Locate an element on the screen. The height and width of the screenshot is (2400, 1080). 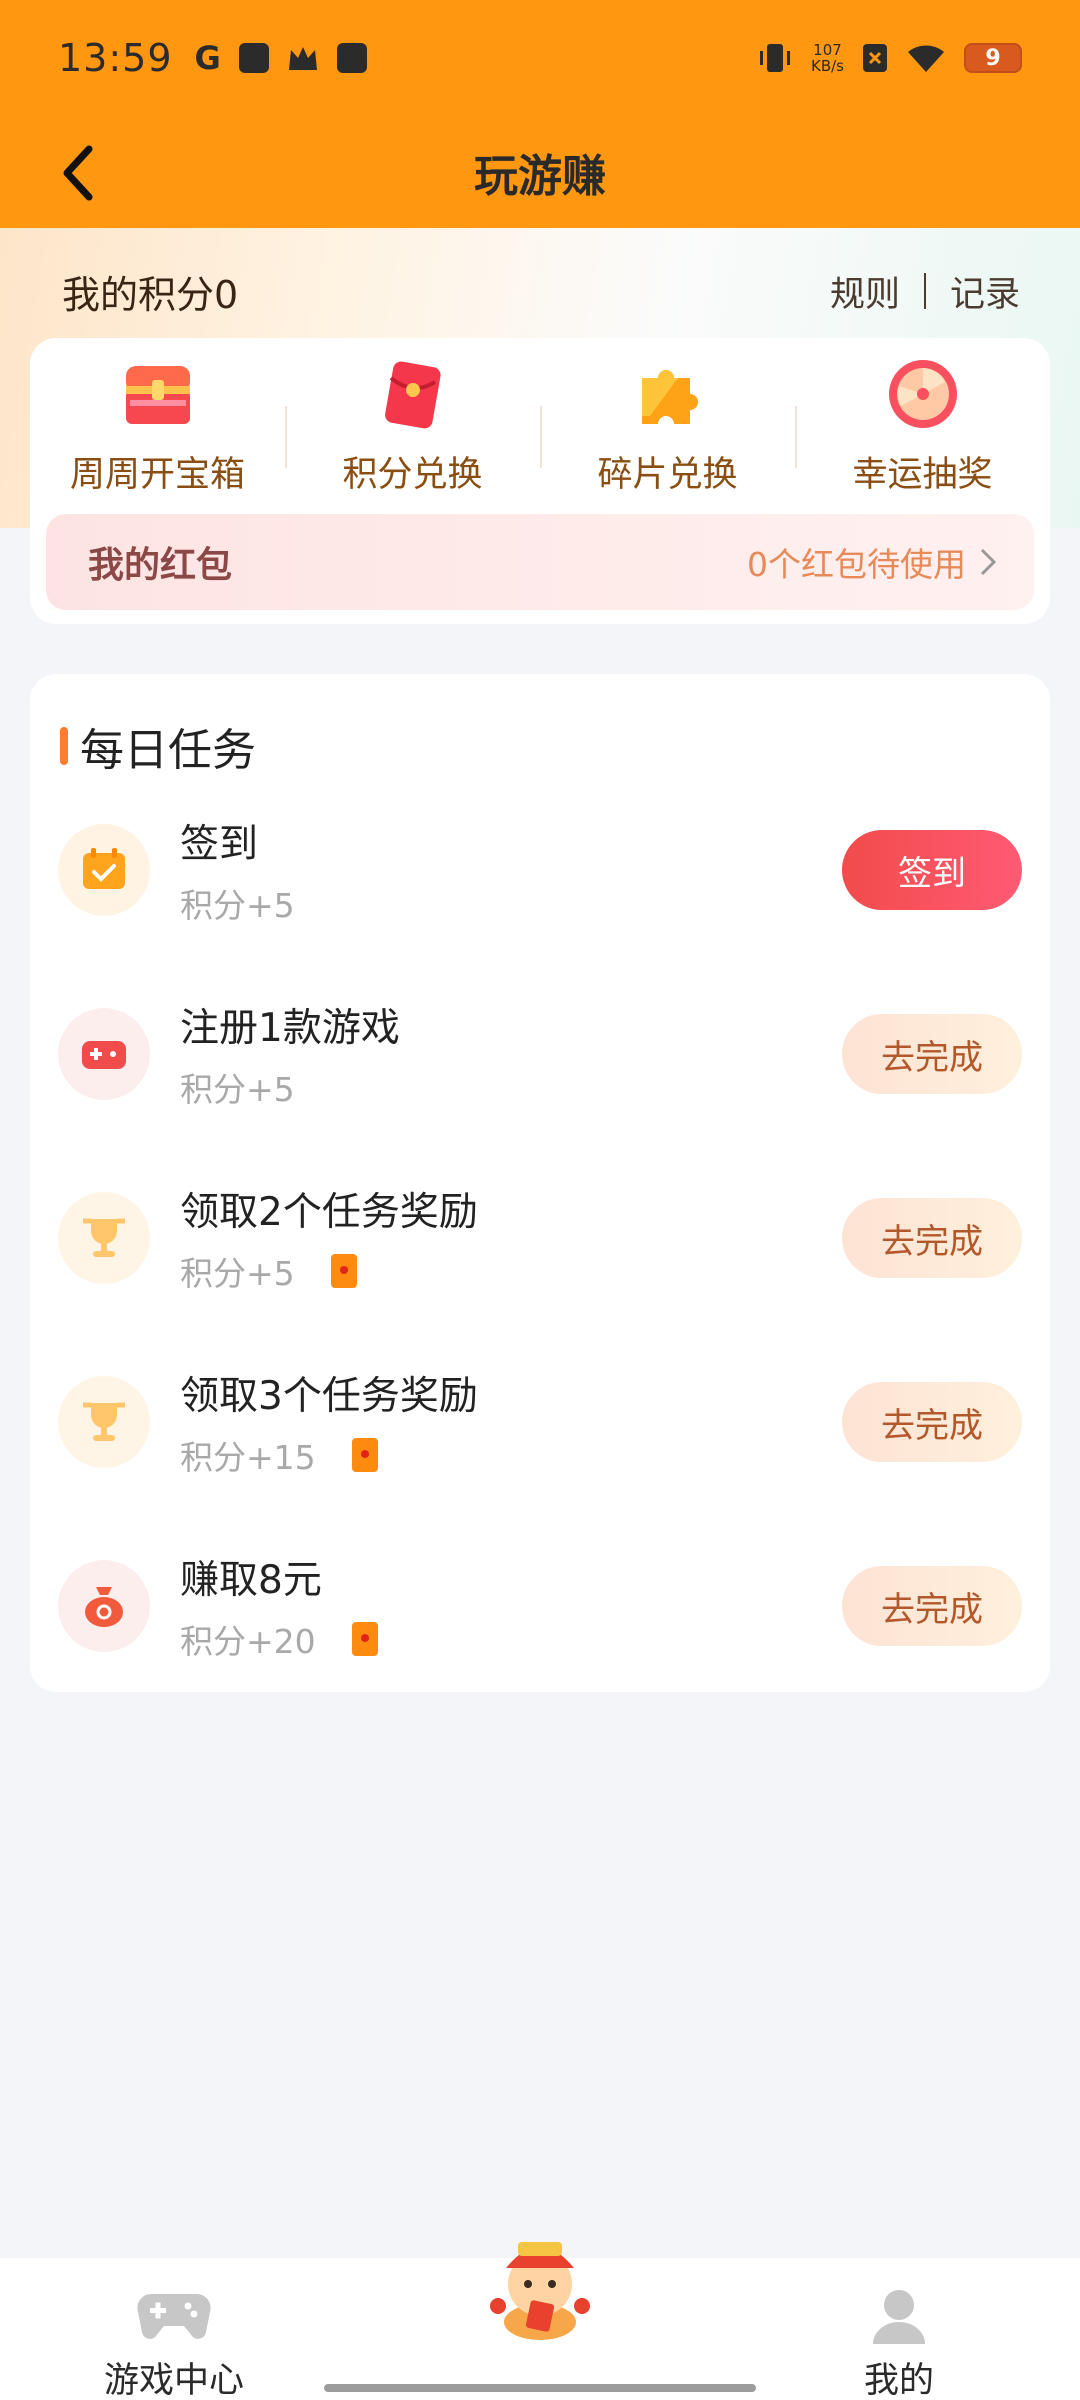
link-divider is located at coordinates (924, 291).